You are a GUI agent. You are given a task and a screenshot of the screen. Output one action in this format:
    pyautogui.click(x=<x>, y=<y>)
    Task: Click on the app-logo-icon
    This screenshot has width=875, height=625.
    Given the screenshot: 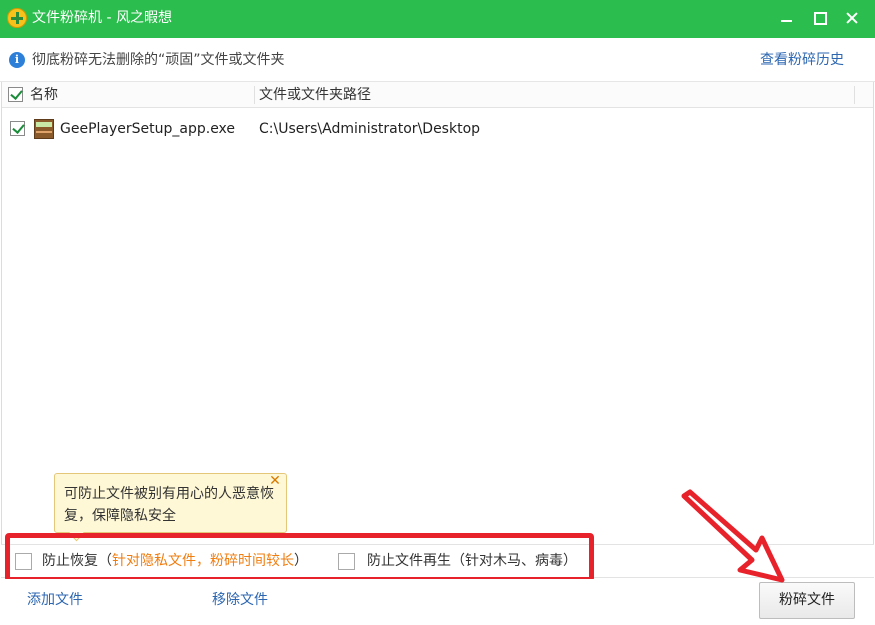 What is the action you would take?
    pyautogui.click(x=17, y=18)
    